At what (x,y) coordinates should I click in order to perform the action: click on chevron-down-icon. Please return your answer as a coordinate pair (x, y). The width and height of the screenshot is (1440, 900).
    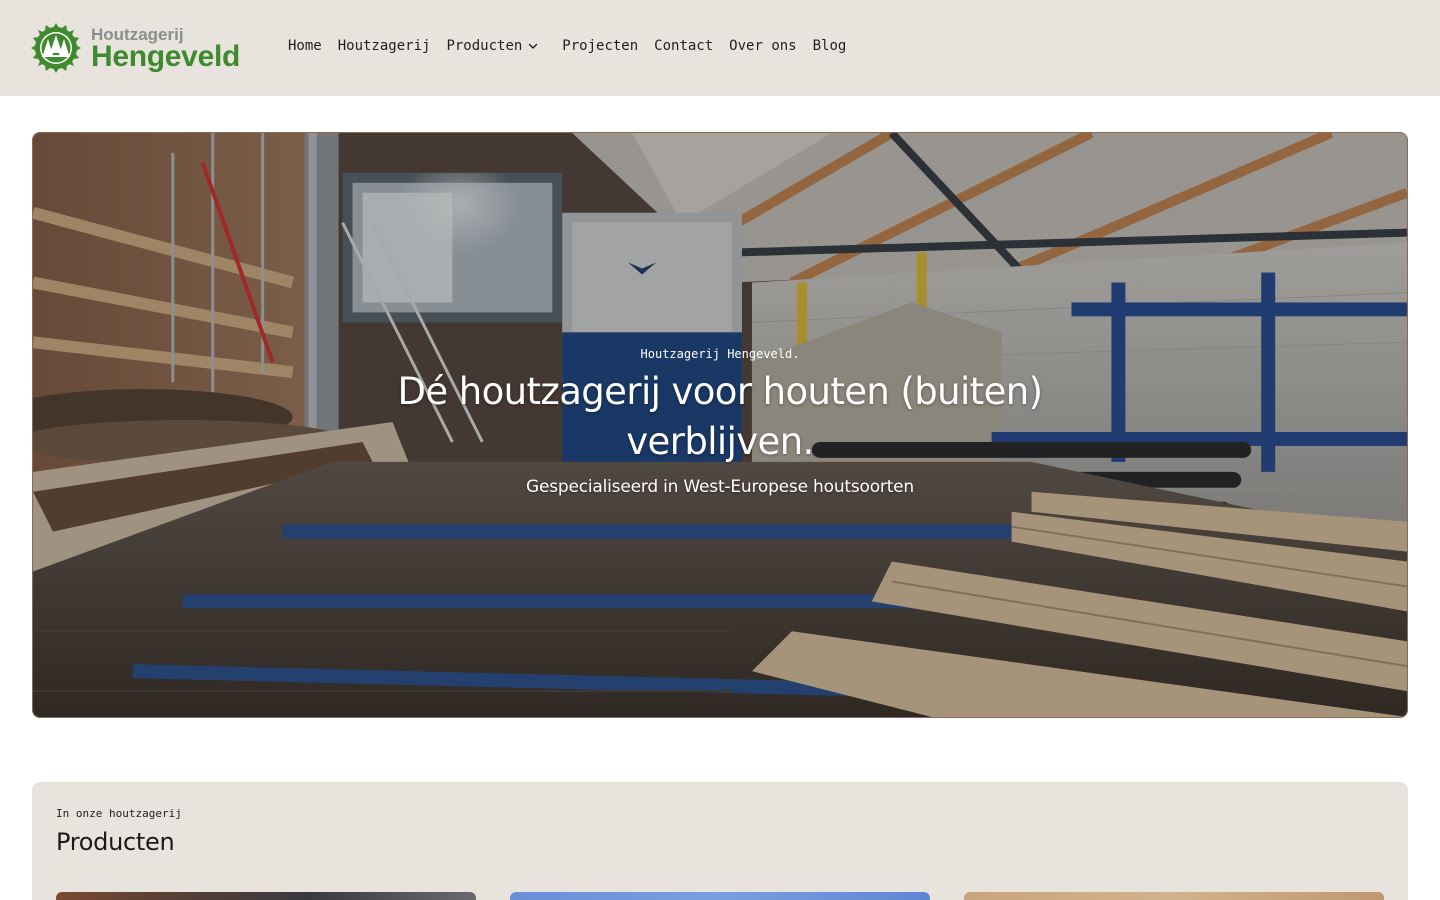
    Looking at the image, I should click on (533, 46).